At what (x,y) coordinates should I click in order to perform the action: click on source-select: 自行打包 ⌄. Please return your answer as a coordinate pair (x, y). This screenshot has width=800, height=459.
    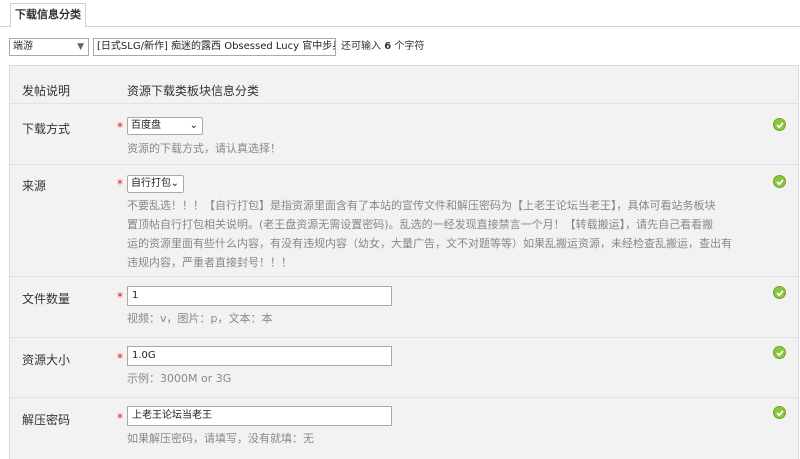
    Looking at the image, I should click on (155, 184).